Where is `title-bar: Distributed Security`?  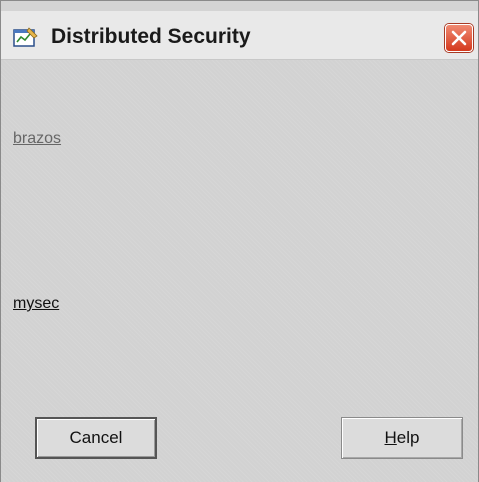 title-bar: Distributed Security is located at coordinates (239, 35).